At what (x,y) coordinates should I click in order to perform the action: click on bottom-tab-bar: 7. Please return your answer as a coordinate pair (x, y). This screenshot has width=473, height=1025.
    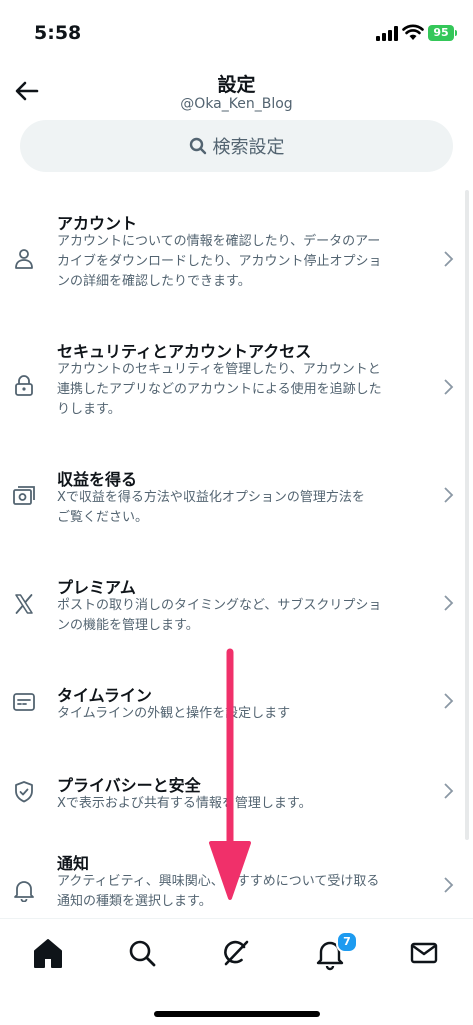
    Looking at the image, I should click on (236, 971).